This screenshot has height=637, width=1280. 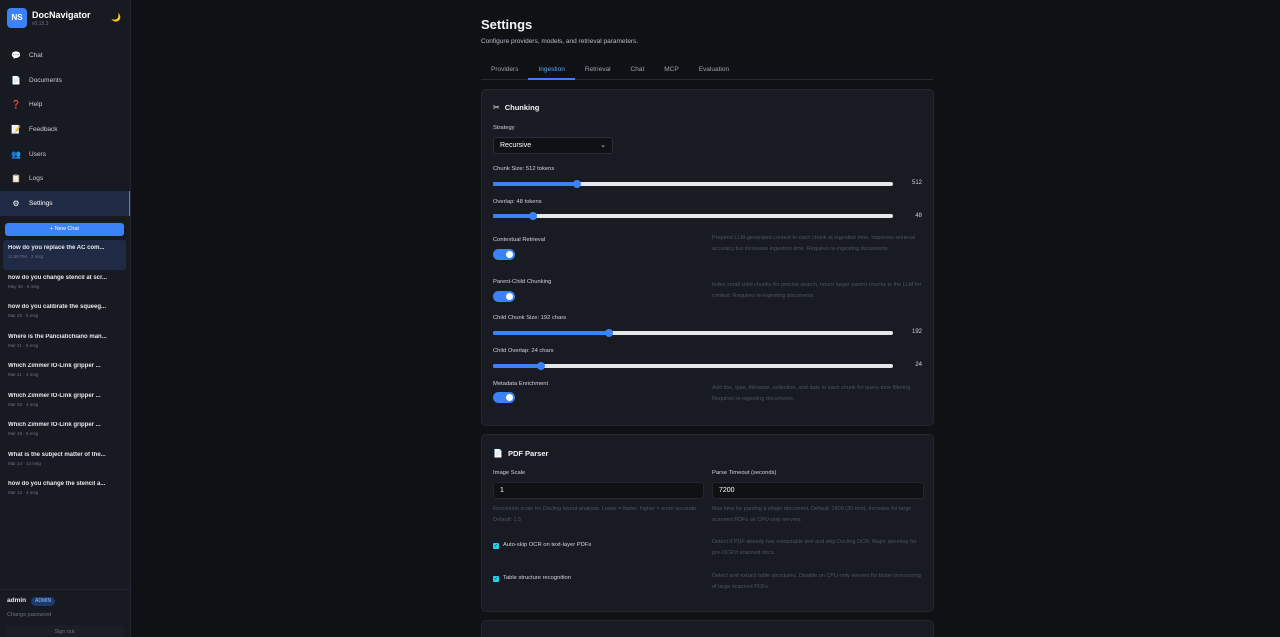 I want to click on change-password-link: Change password, so click(x=29, y=615).